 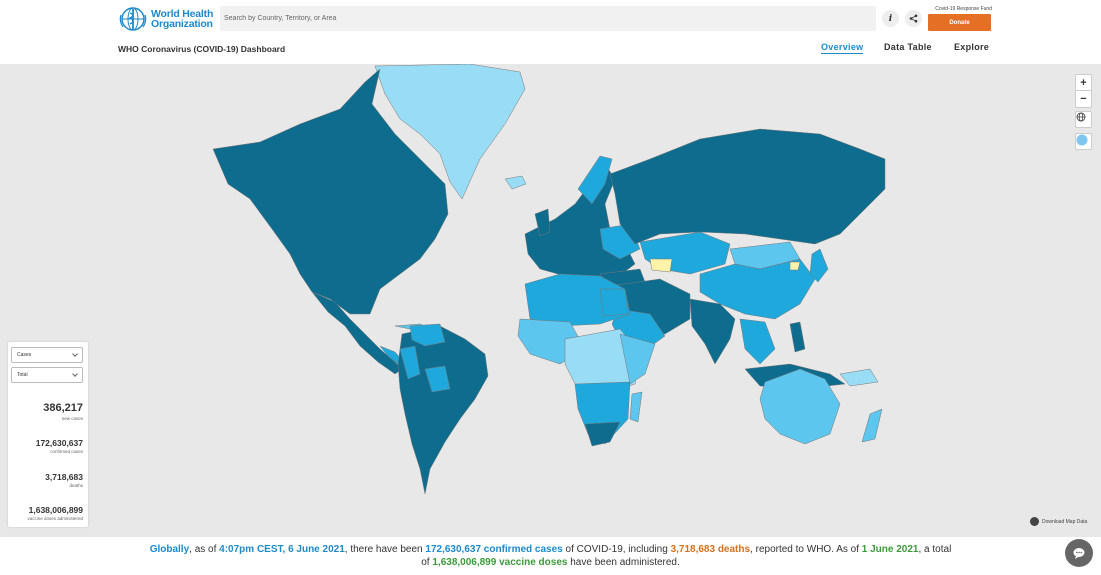 I want to click on tab-overview: Overview, so click(x=842, y=48).